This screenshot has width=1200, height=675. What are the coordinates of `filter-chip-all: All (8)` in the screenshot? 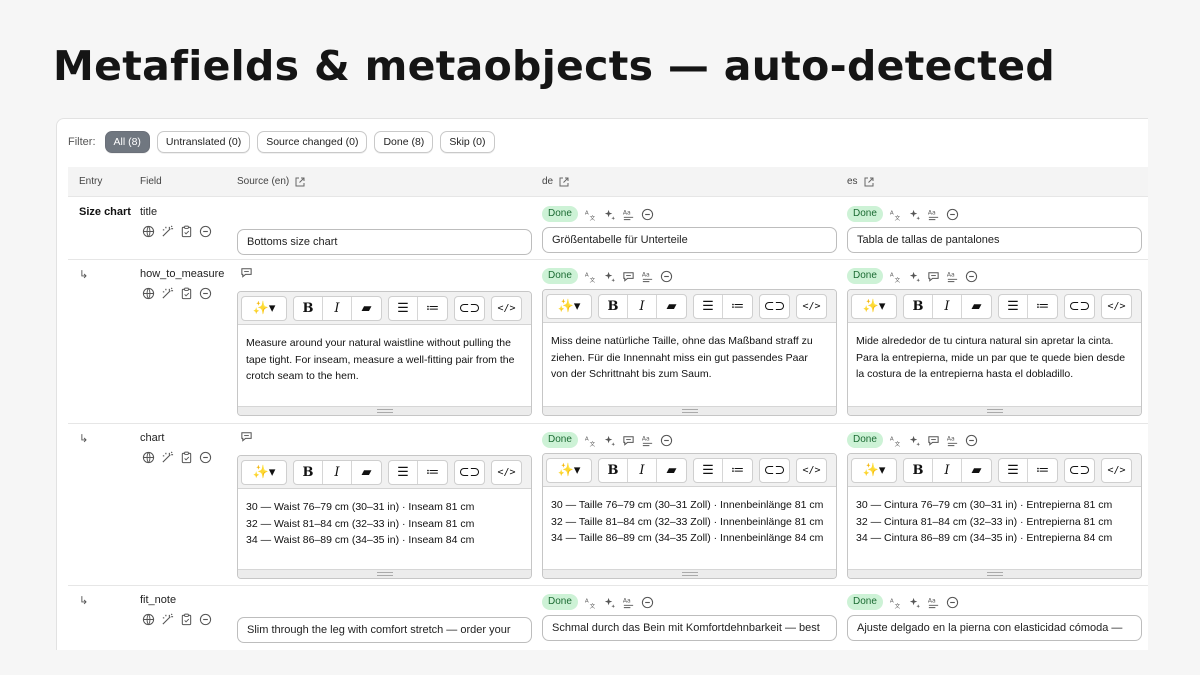 It's located at (127, 142).